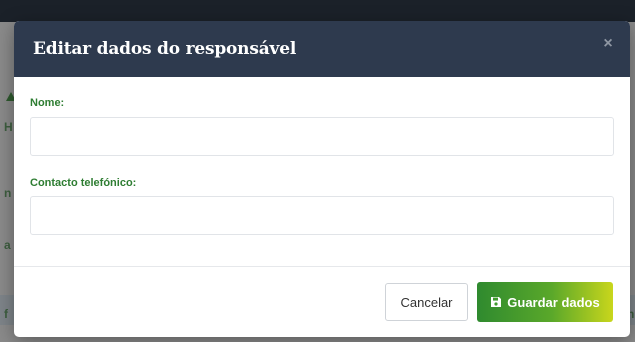 The height and width of the screenshot is (342, 635). I want to click on background-text-fragment: H, so click(8, 127).